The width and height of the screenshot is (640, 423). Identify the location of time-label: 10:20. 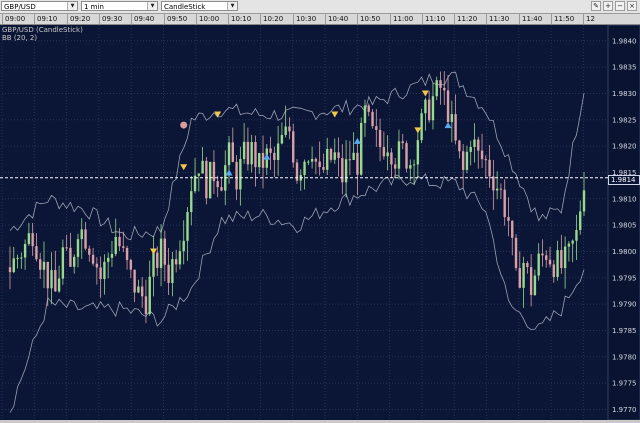
(271, 19).